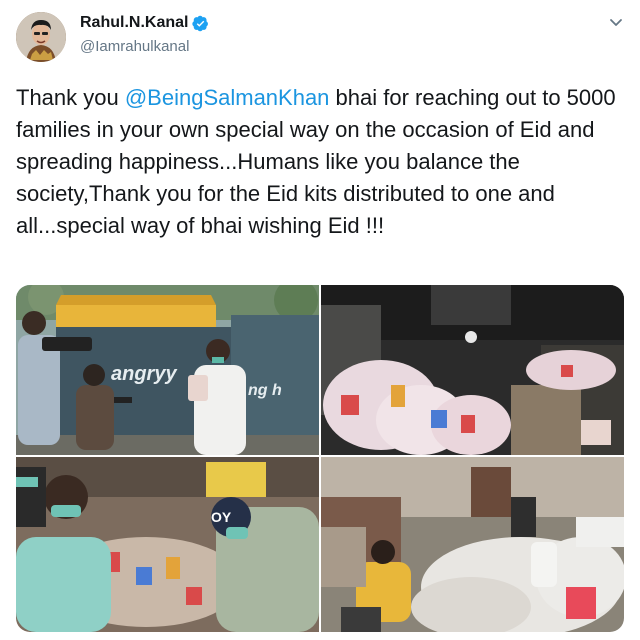  Describe the element at coordinates (472, 544) in the screenshot. I see `photo-man-among-sacks` at that location.